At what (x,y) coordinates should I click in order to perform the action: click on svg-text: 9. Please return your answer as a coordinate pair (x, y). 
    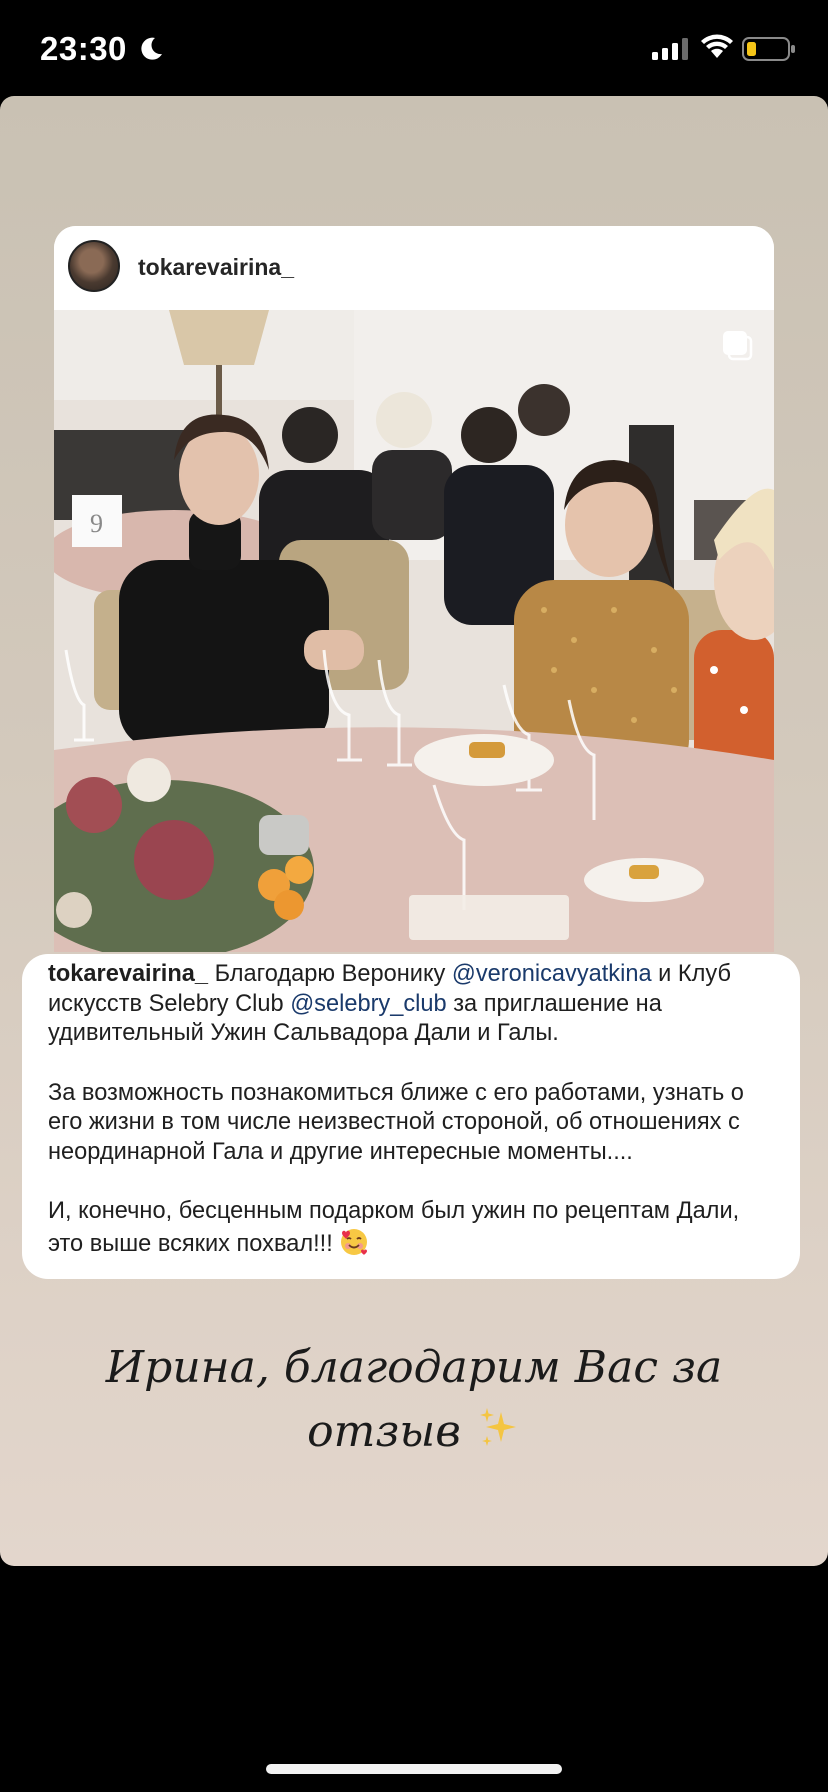
    Looking at the image, I should click on (96, 523).